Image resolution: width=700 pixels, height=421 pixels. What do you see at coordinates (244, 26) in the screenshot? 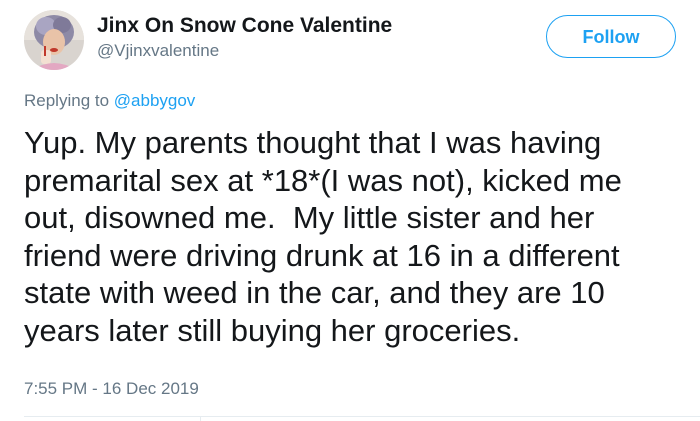
I see `author-display-name: Jinx On Snow Cone Valentine` at bounding box center [244, 26].